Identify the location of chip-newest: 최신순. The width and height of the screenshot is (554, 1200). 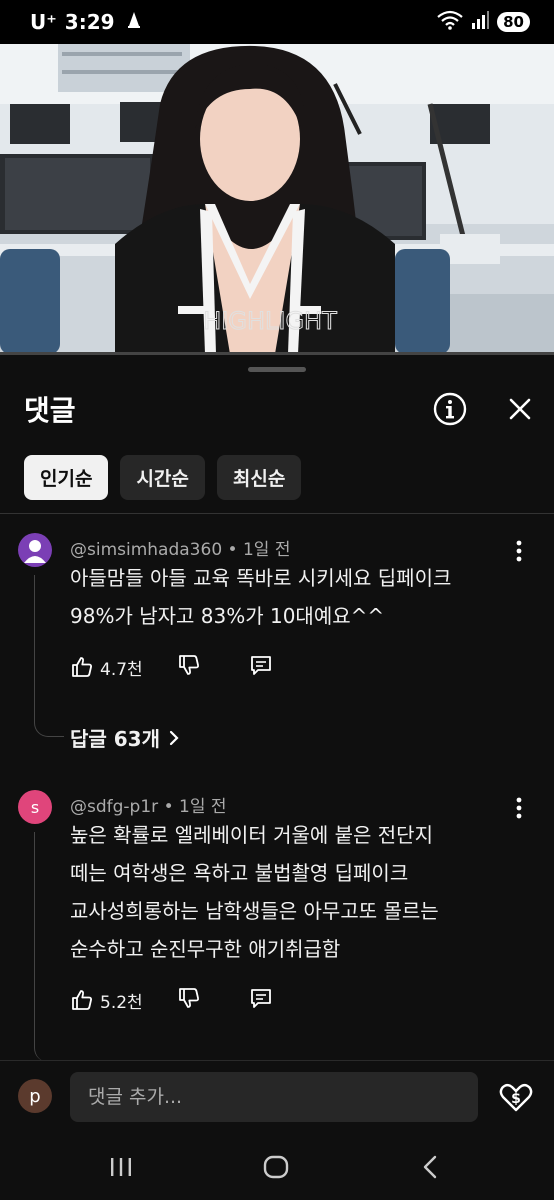
(259, 477).